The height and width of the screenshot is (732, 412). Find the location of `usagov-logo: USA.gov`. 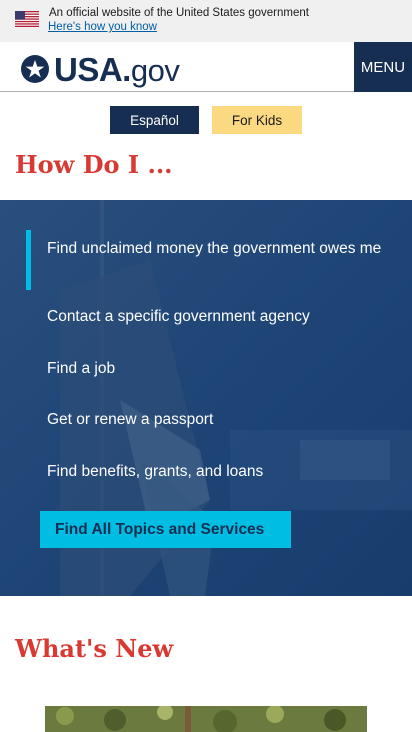

usagov-logo: USA.gov is located at coordinates (100, 69).